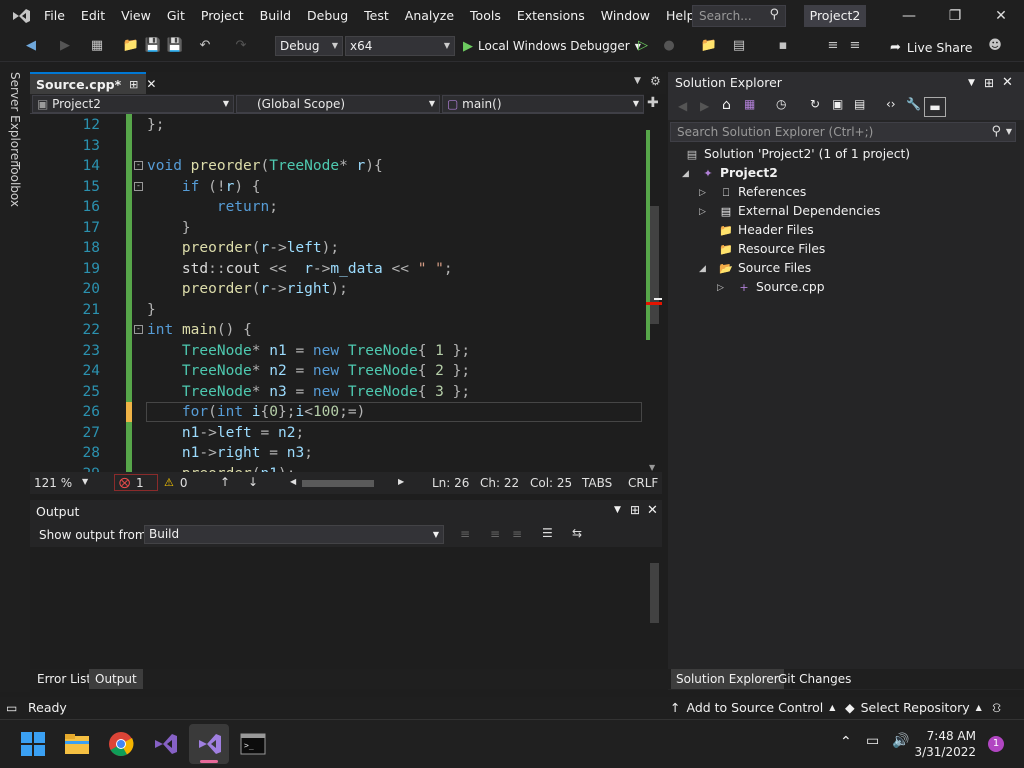  Describe the element at coordinates (597, 483) in the screenshot. I see `indent-mode-status: TABS` at that location.